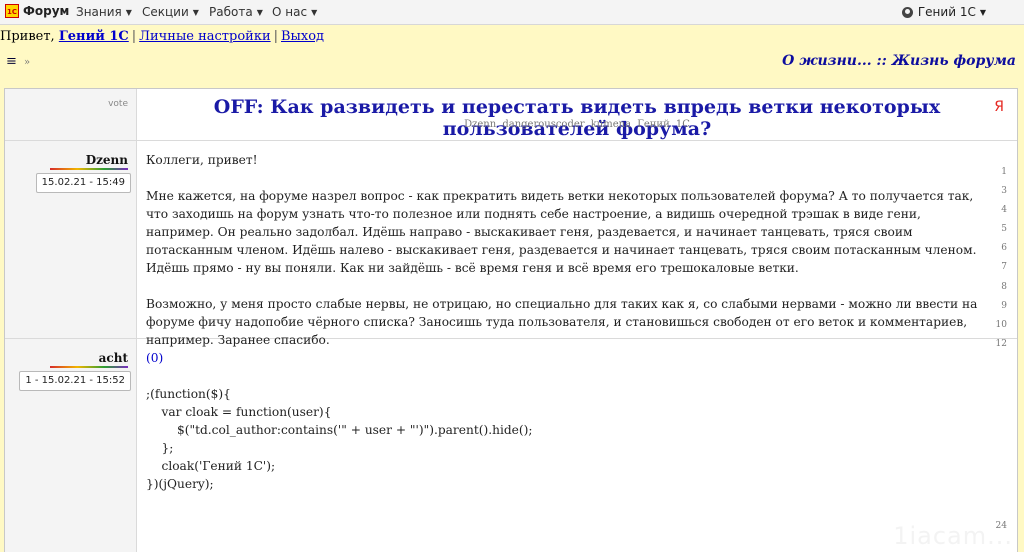 The width and height of the screenshot is (1024, 552). Describe the element at coordinates (302, 36) in the screenshot. I see `logout-link: Выход` at that location.